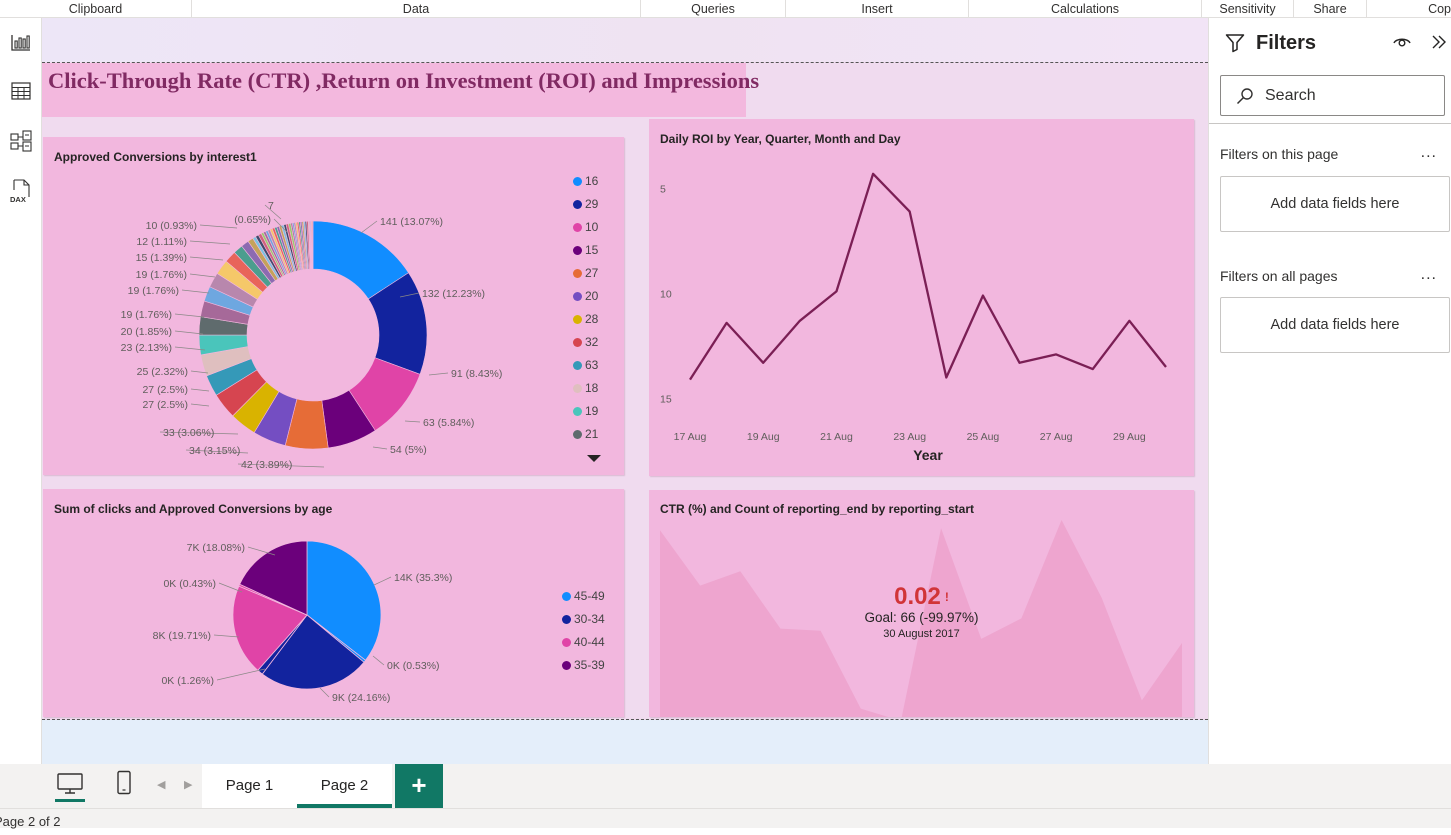 The width and height of the screenshot is (1451, 835). Describe the element at coordinates (1335, 204) in the screenshot. I see `add-page-filter-well: Add data fields here` at that location.